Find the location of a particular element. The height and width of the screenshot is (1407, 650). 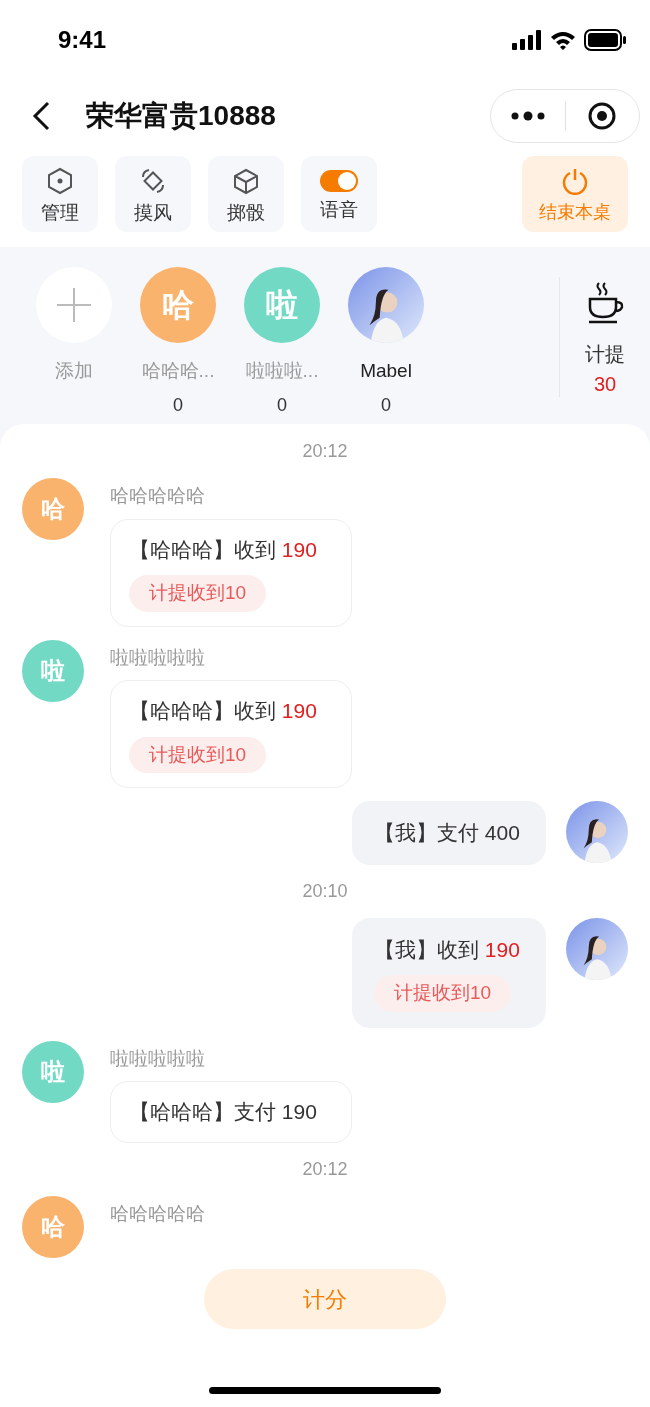

player-avatar: 哈 is located at coordinates (178, 305).